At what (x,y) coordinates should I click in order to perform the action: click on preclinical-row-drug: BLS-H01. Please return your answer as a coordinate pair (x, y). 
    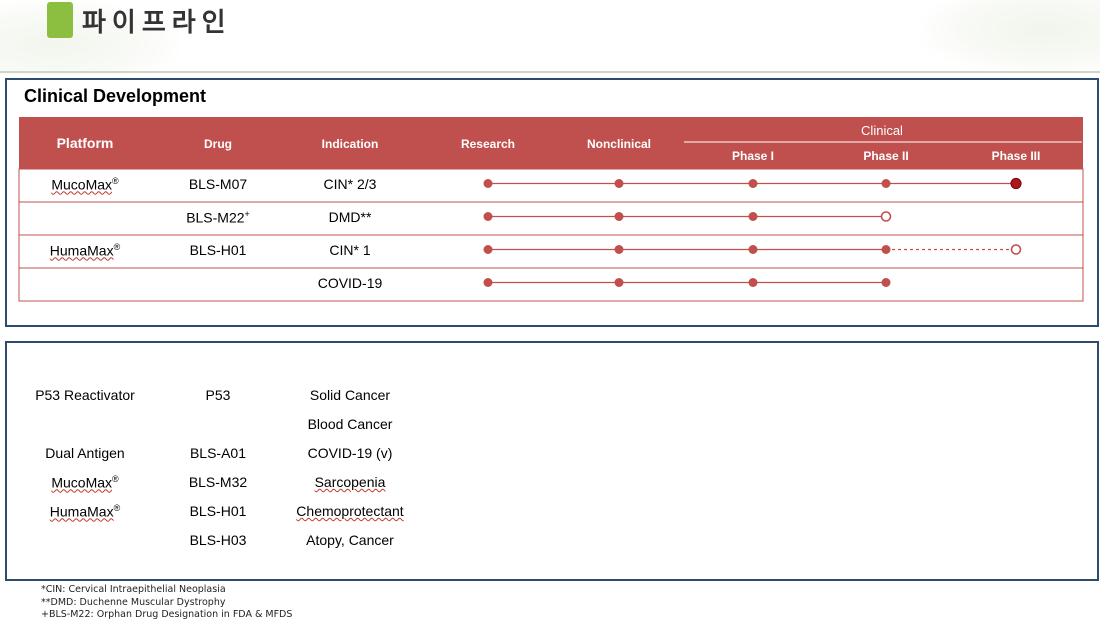
    Looking at the image, I should click on (218, 511).